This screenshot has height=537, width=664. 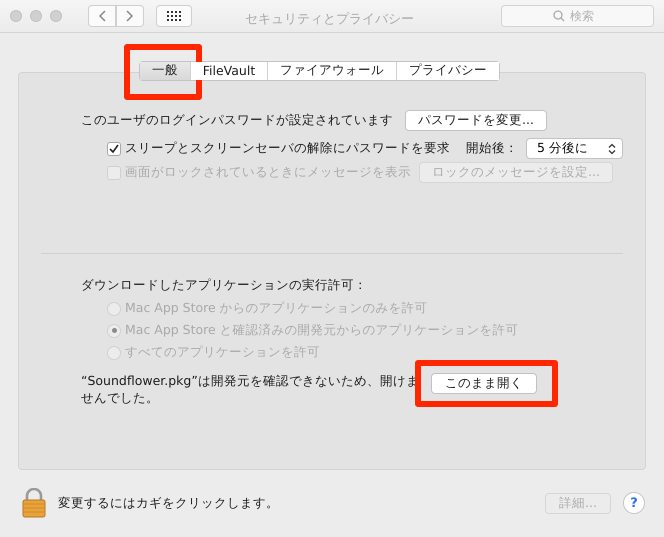 What do you see at coordinates (276, 309) in the screenshot?
I see `radio-label: Mac App Store からのアプリケーションのみを許可` at bounding box center [276, 309].